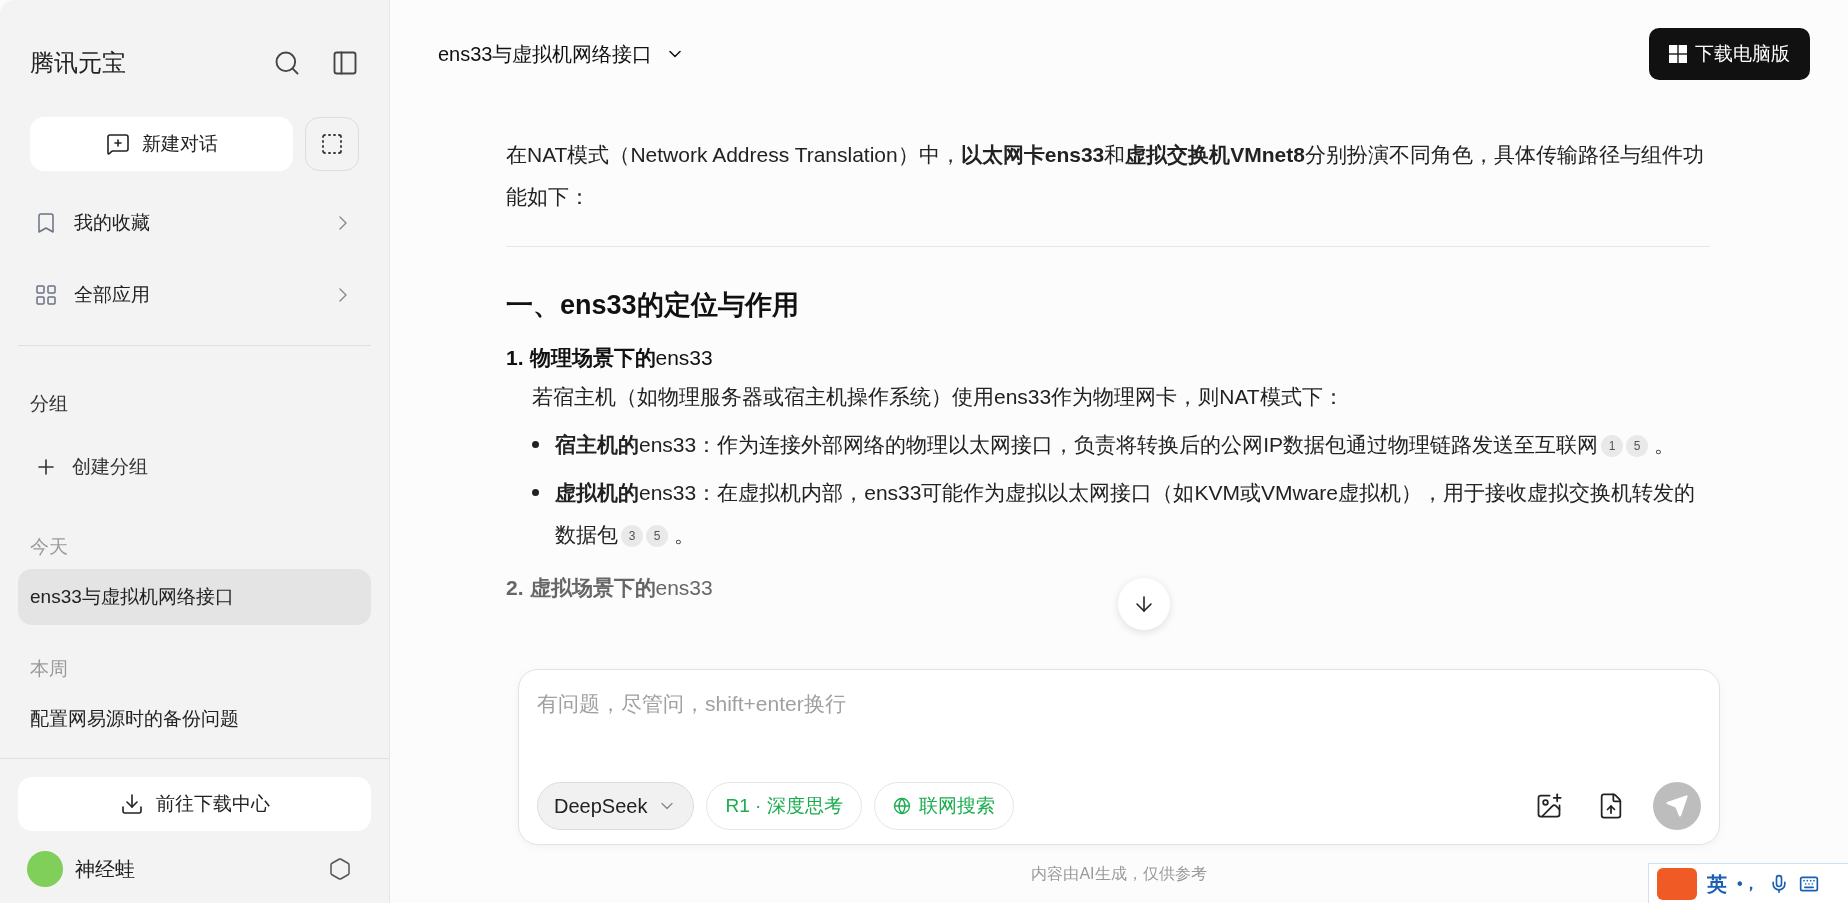  What do you see at coordinates (901, 806) in the screenshot?
I see `globe-icon` at bounding box center [901, 806].